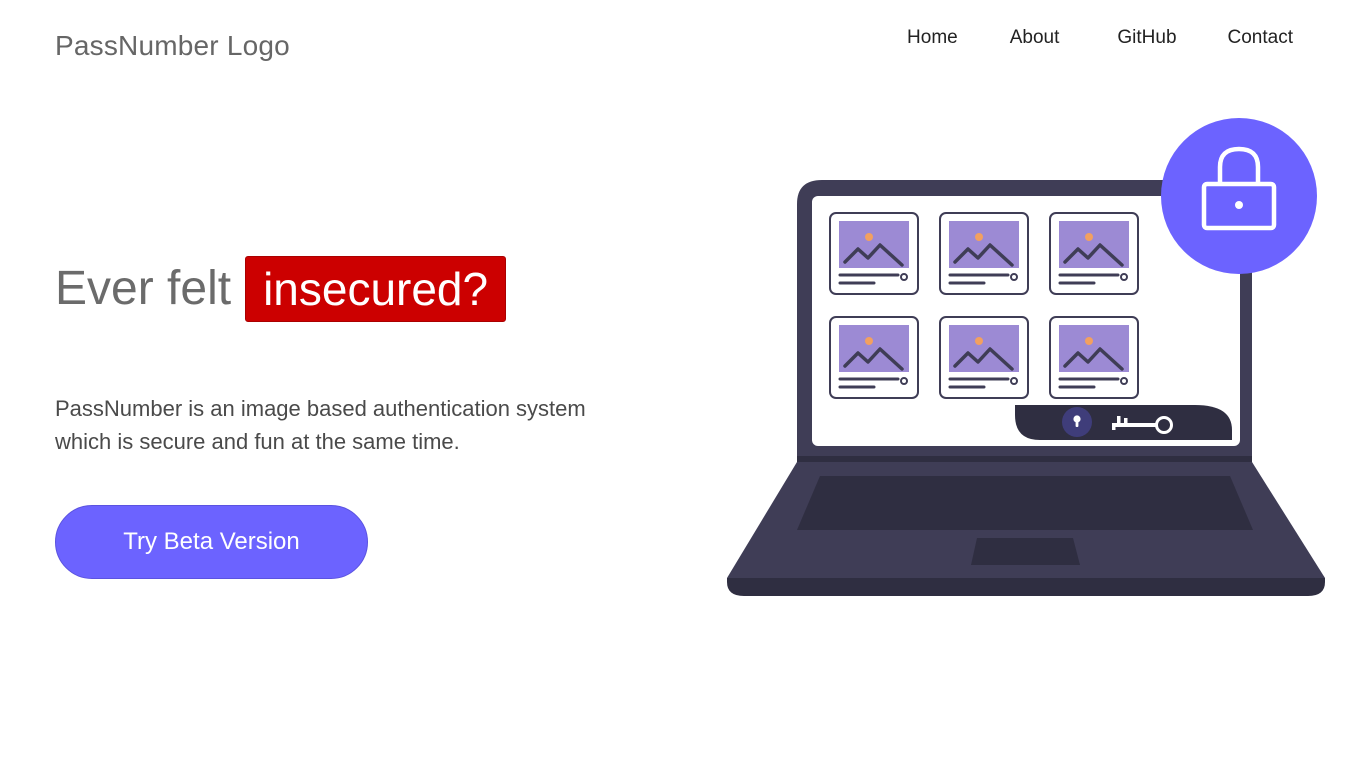 The width and height of the screenshot is (1366, 768). What do you see at coordinates (1100, 38) in the screenshot?
I see `main-nav: Home About GitHub Contact` at bounding box center [1100, 38].